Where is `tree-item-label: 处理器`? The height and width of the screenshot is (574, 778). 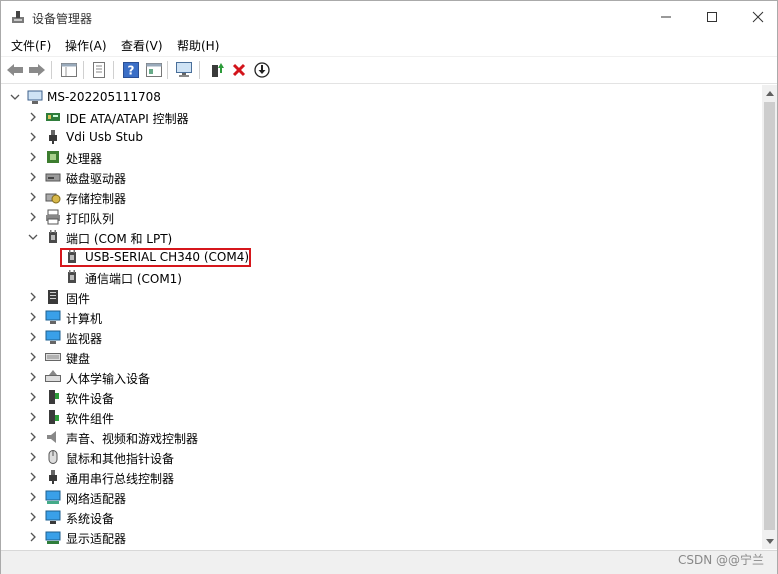 tree-item-label: 处理器 is located at coordinates (84, 158).